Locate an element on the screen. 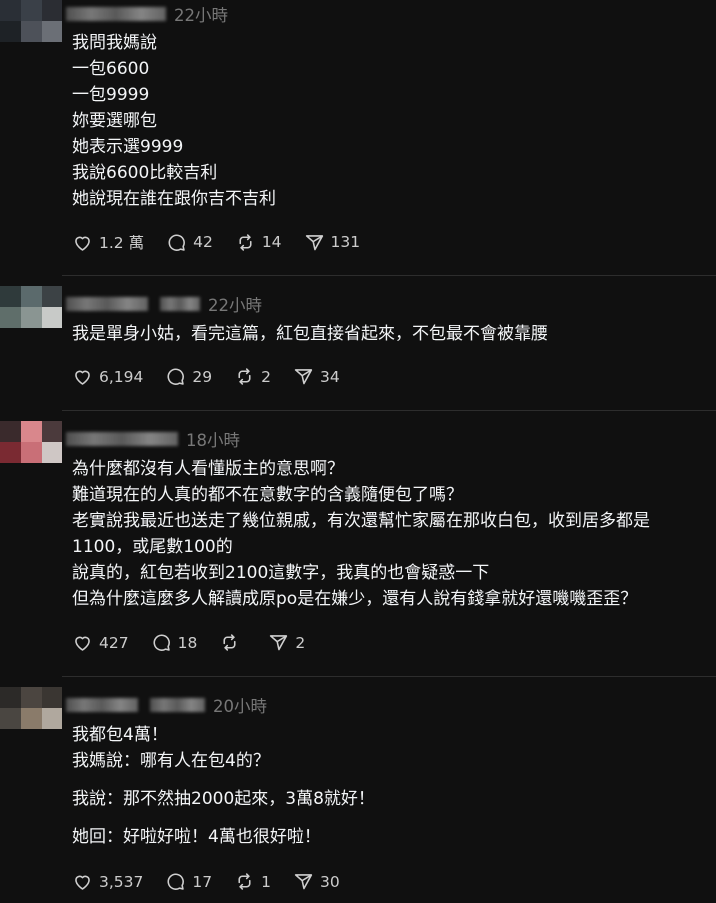 This screenshot has height=903, width=716. post-text: 我是單身小姑，看完這篇，紅包直接省起來，不包最不會被靠腰 is located at coordinates (390, 334).